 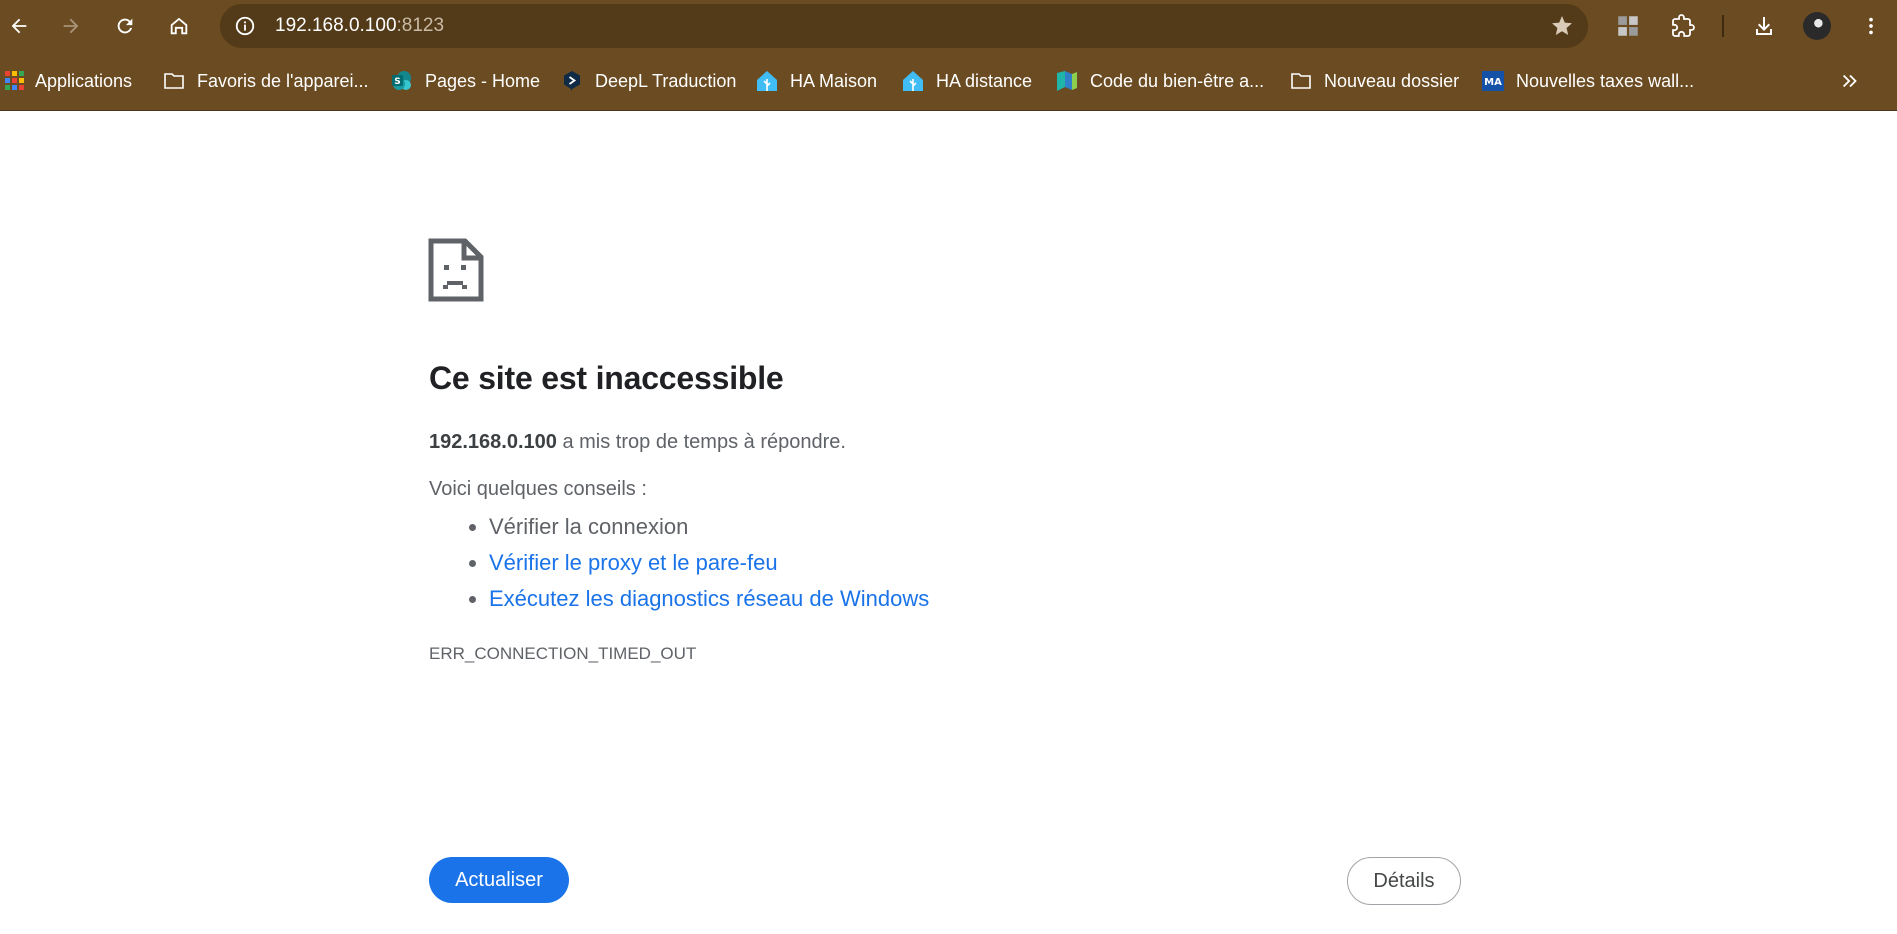 What do you see at coordinates (606, 378) in the screenshot?
I see `error-title: Ce site est inaccessible` at bounding box center [606, 378].